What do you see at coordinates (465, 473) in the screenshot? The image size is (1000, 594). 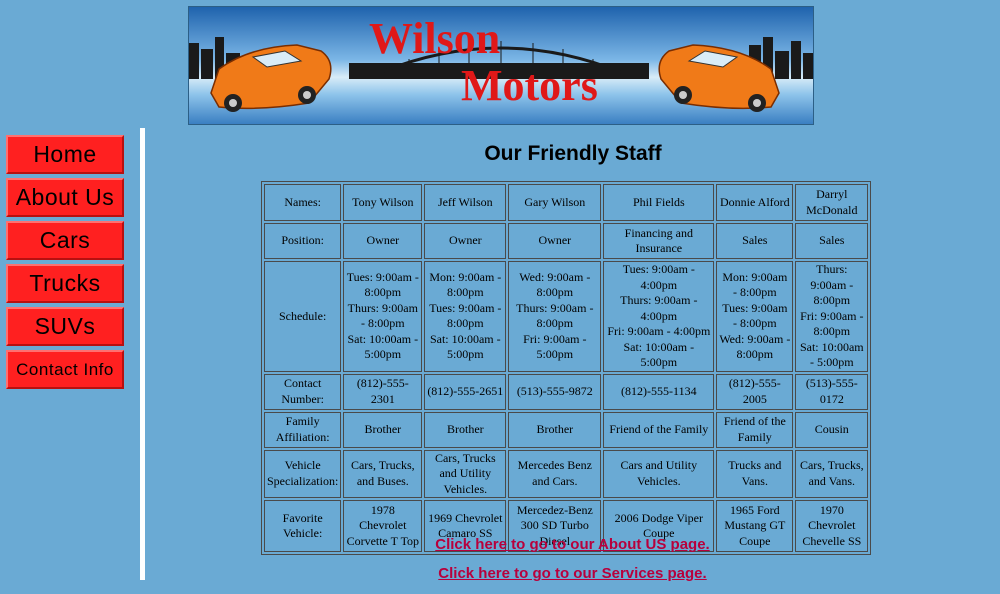 I see `table-cell-specialization: Cars, Trucks and Utility Vehicles.` at bounding box center [465, 473].